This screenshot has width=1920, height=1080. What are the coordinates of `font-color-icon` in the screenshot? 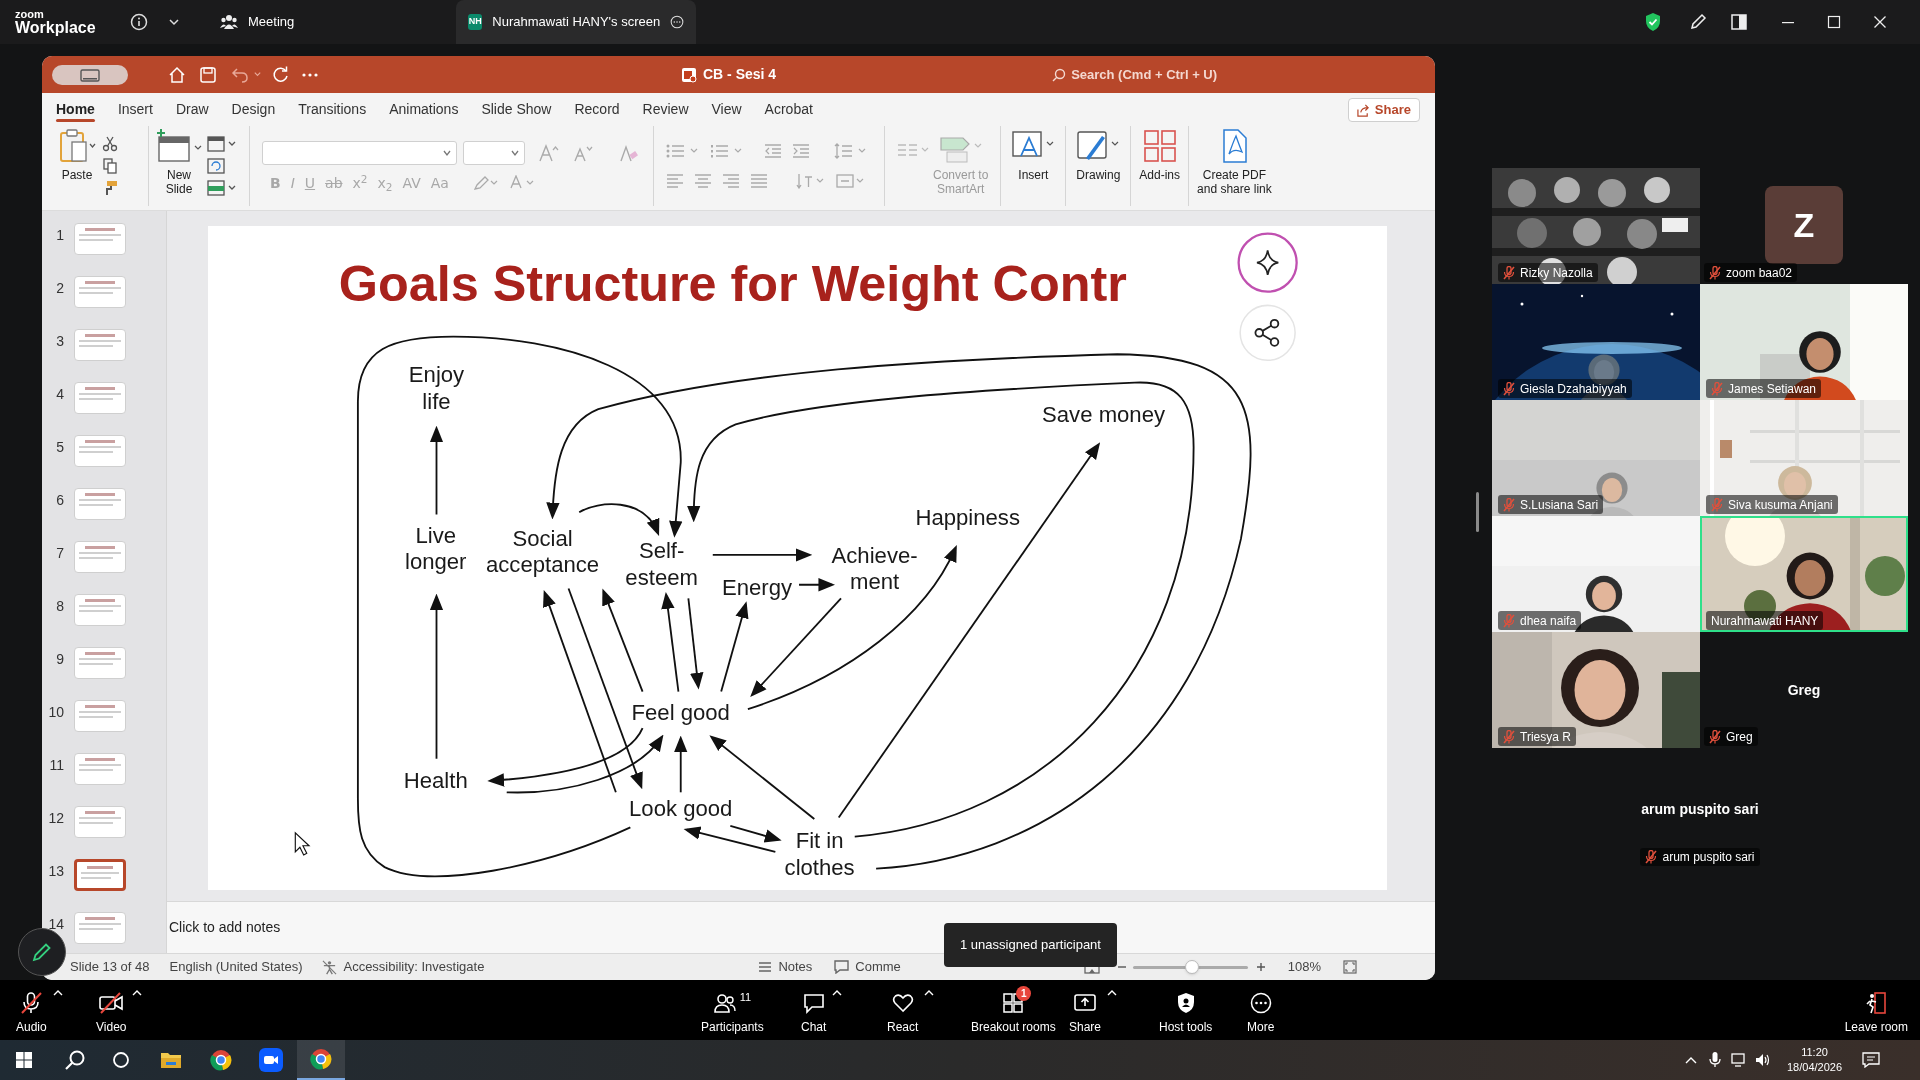 It's located at (521, 183).